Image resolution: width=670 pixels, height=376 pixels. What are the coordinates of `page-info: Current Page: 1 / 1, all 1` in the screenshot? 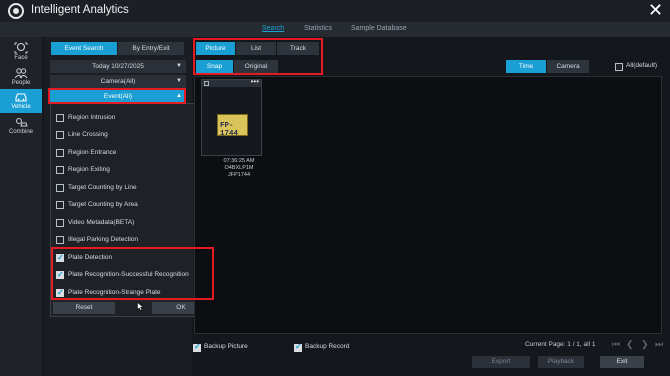 It's located at (560, 344).